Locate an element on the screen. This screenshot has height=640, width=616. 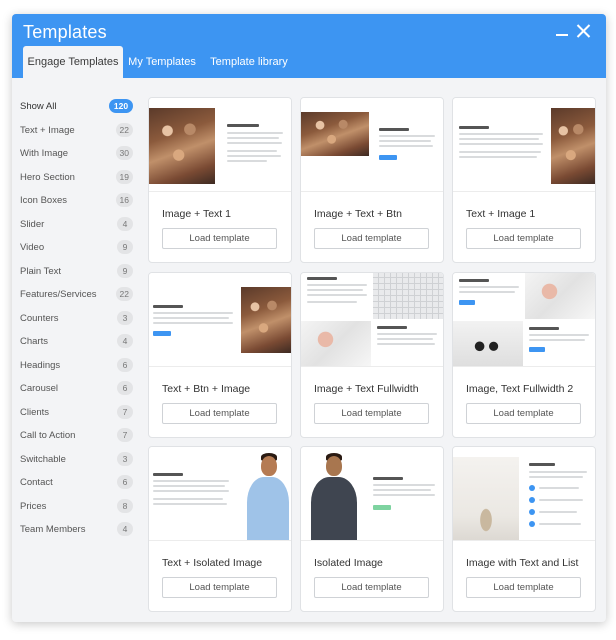
sidebar-item-label: Icon Boxes is located at coordinates (43, 200).